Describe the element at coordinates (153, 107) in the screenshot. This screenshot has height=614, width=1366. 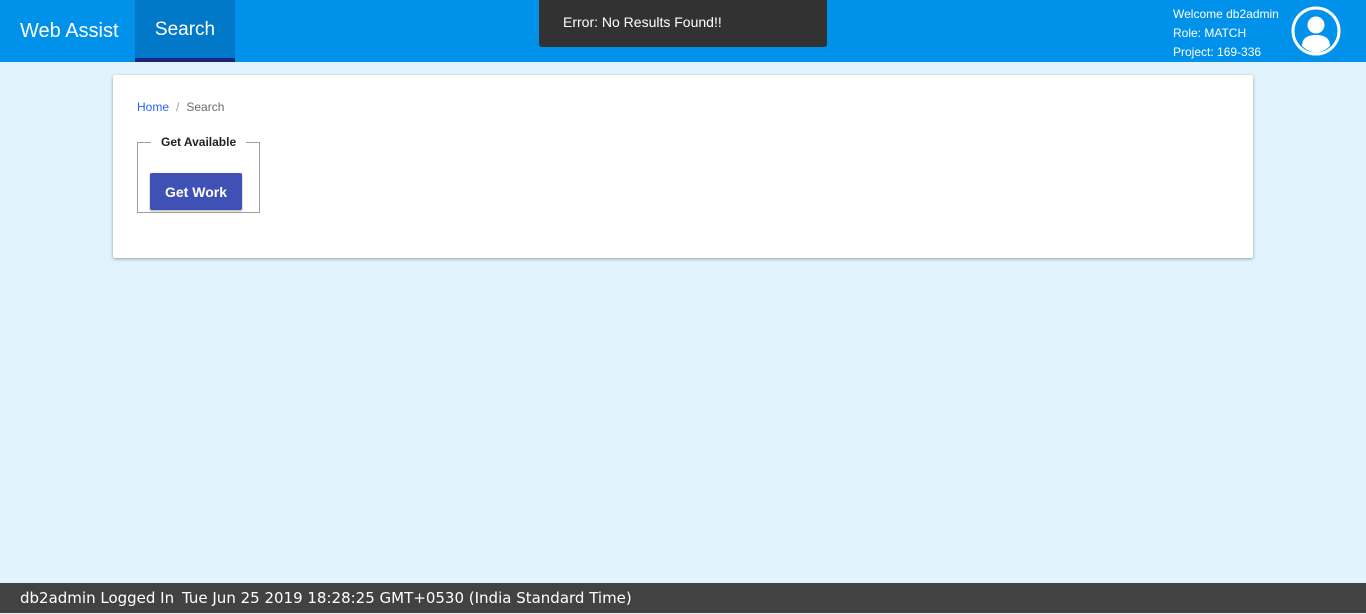
I see `breadcrumb-home-link: Home` at that location.